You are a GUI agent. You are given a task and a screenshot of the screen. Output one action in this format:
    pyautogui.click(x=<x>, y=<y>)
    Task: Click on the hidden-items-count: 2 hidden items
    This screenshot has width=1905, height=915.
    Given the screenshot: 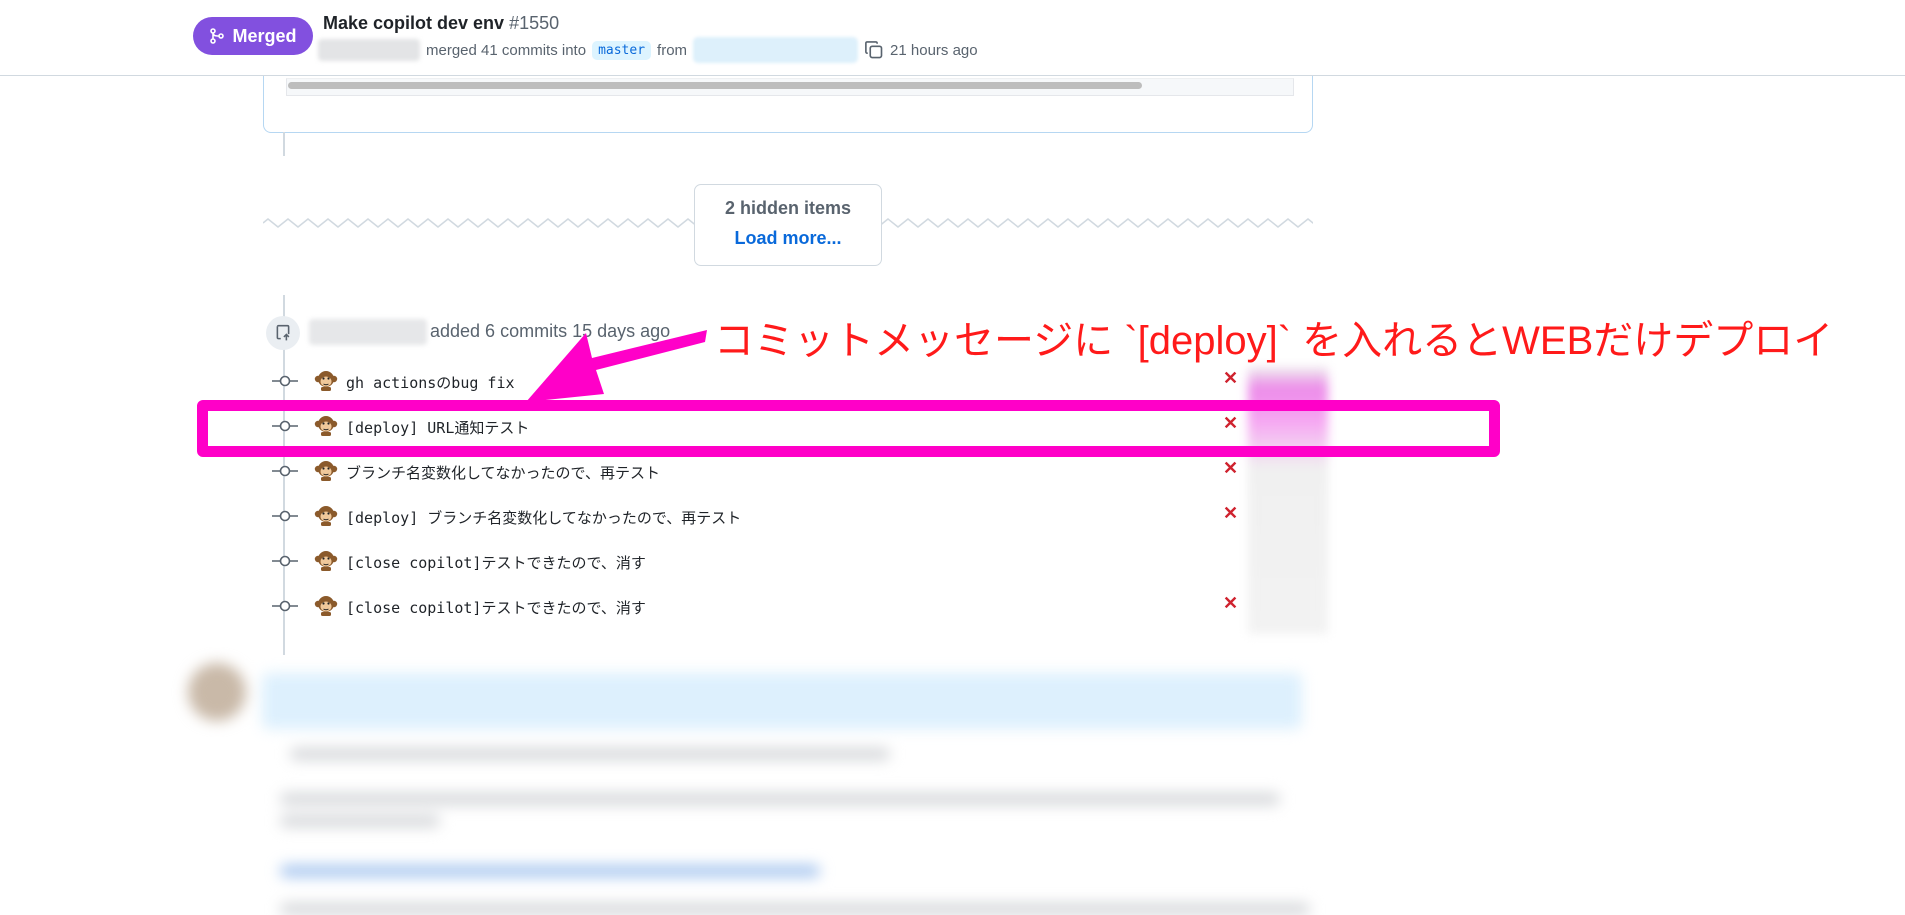 What is the action you would take?
    pyautogui.click(x=788, y=208)
    